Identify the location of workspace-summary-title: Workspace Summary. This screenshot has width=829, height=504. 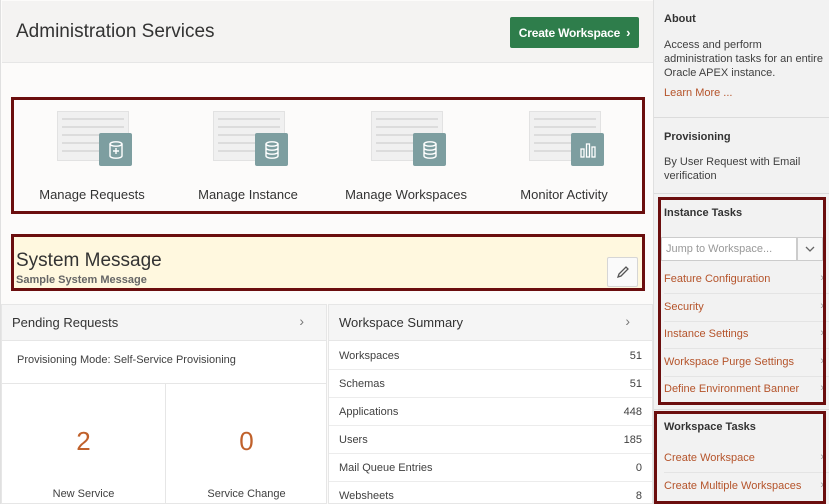
(401, 322).